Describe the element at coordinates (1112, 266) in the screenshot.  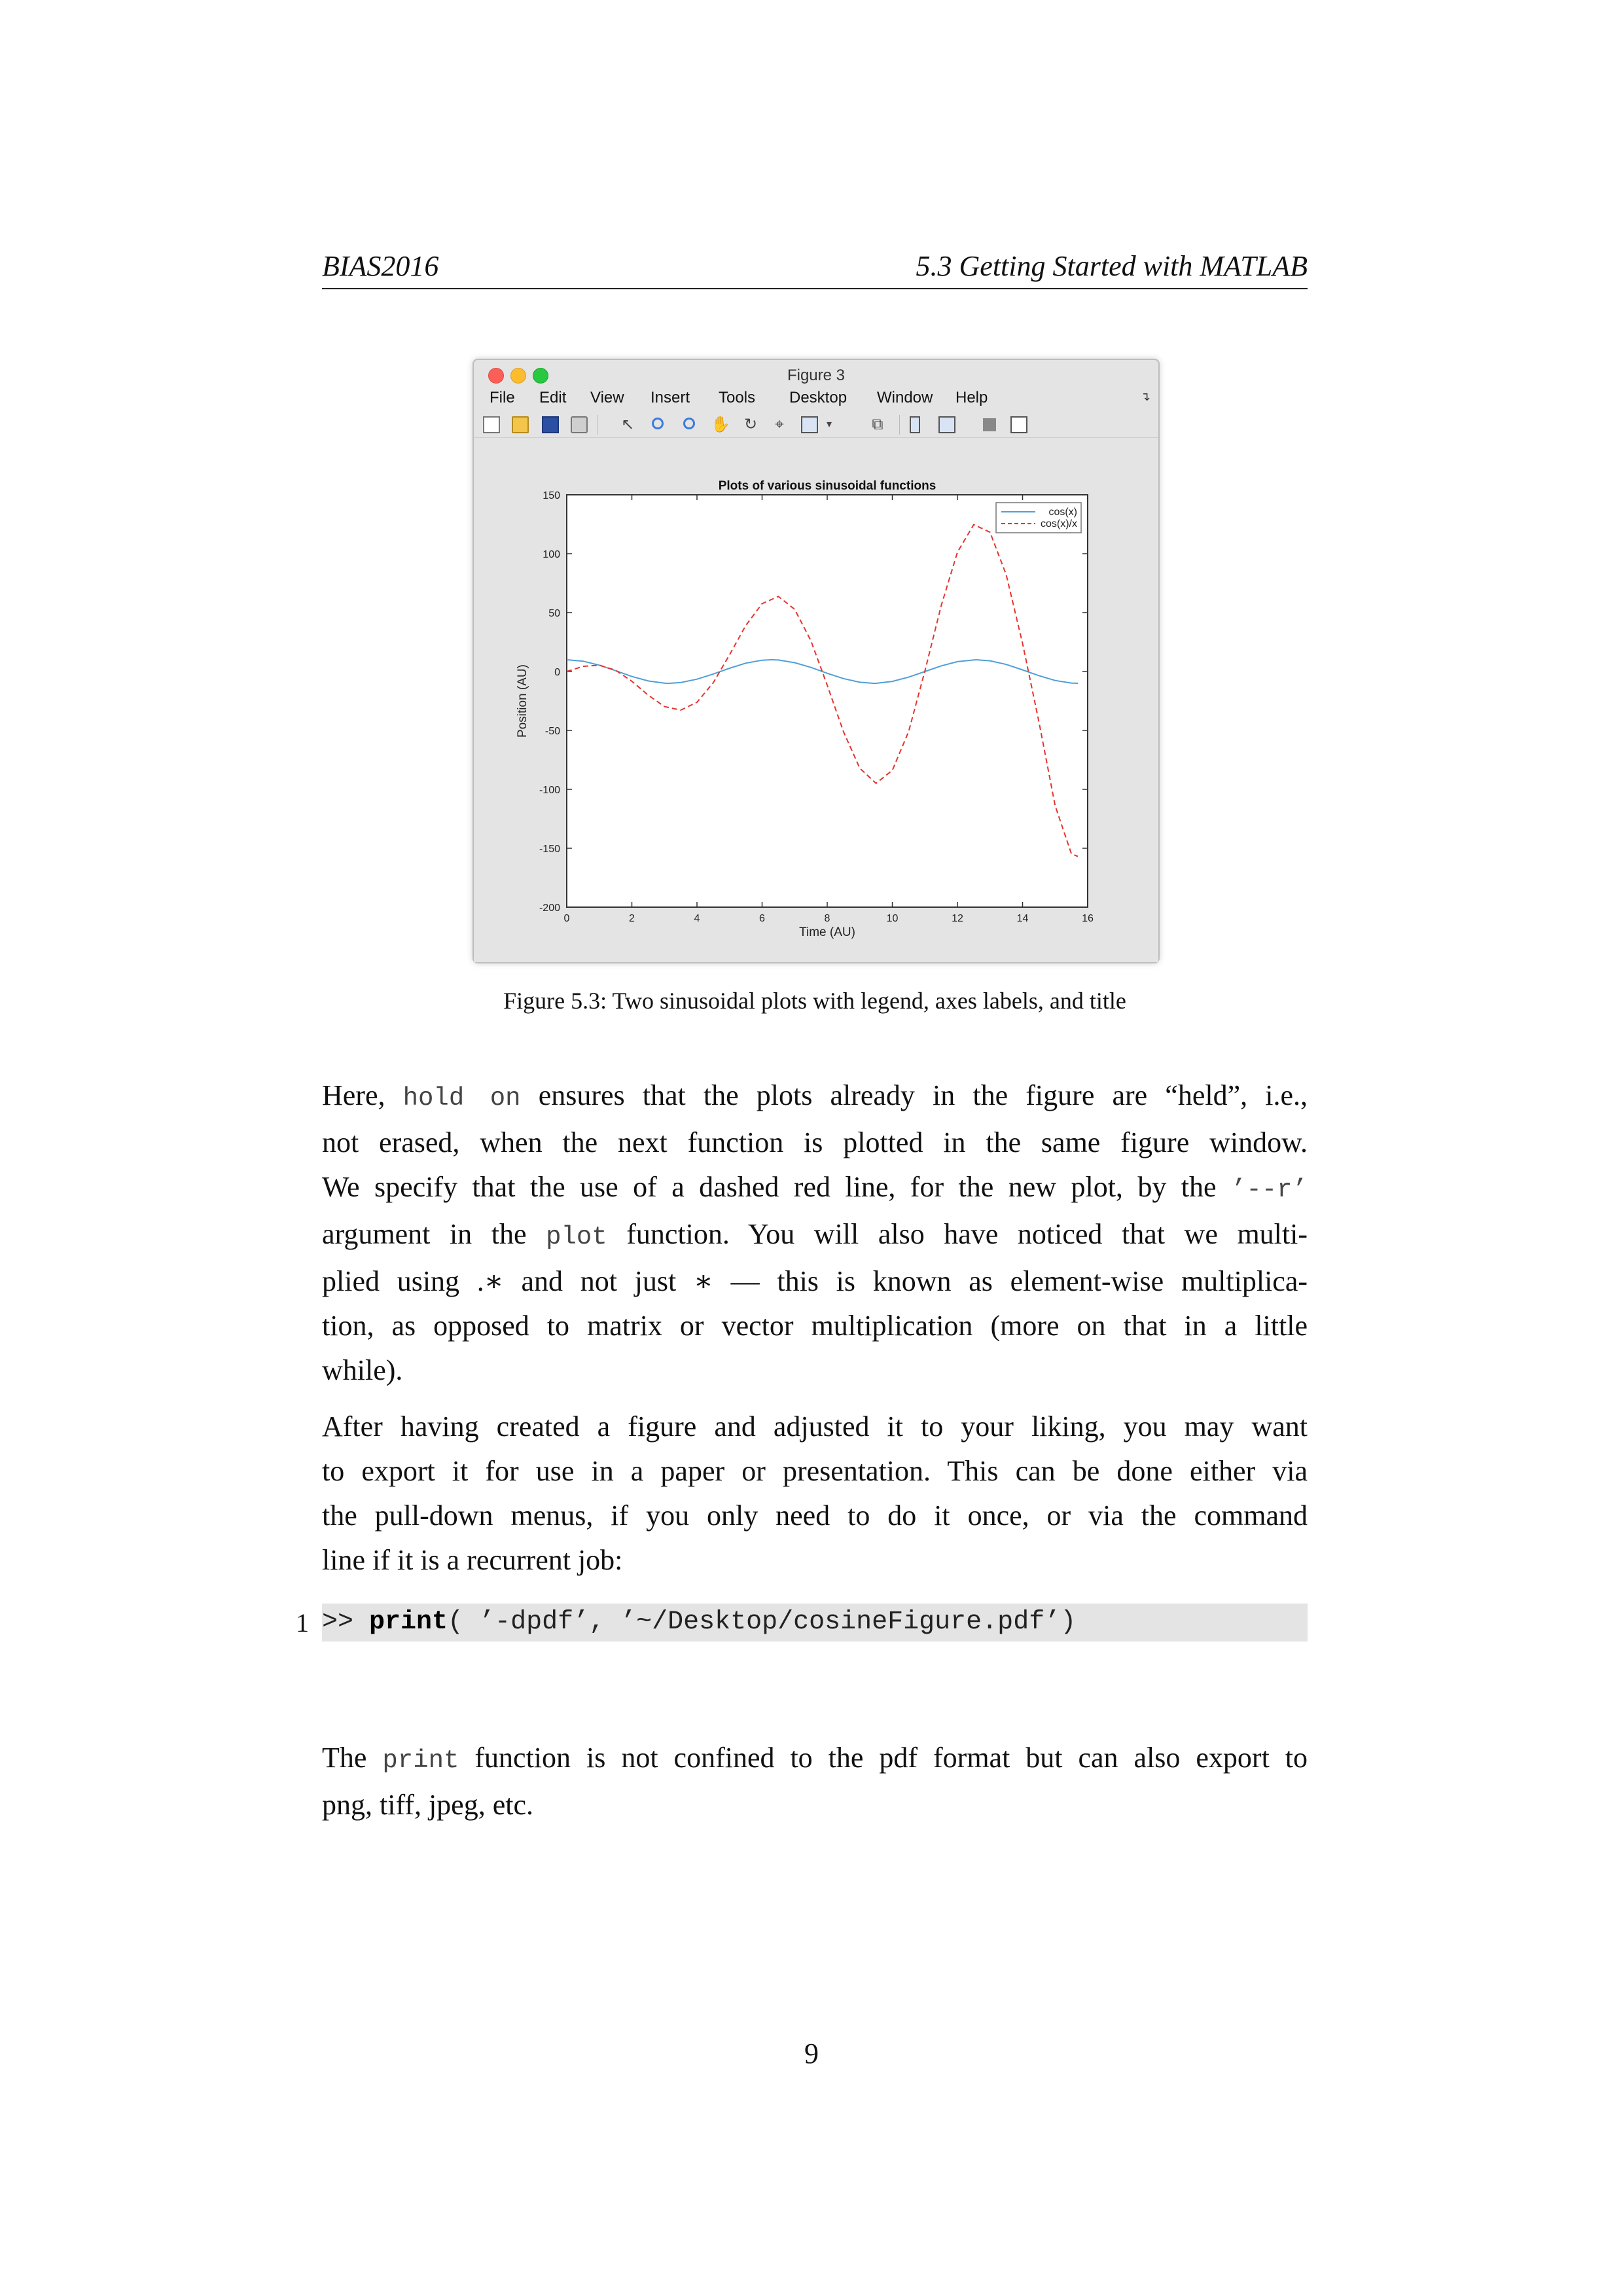
I see `header-right: 5.3 Getting Started with MATLAB` at that location.